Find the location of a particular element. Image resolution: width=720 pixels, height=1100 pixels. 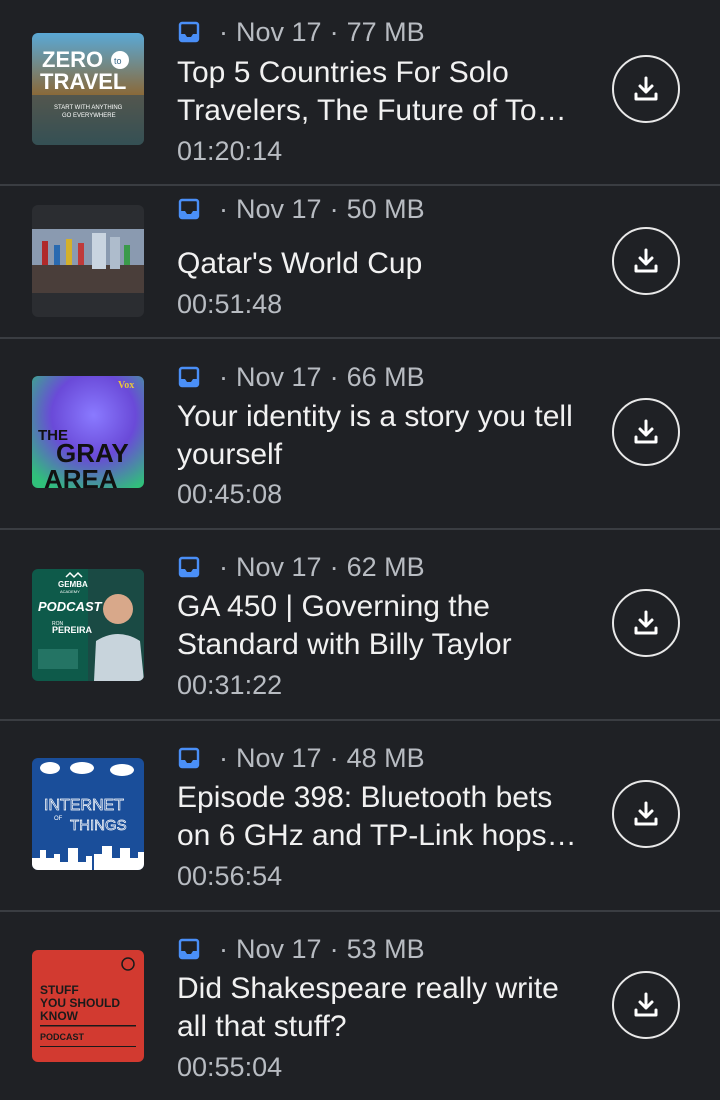

episode-meta: · Nov 17 · 62 MB is located at coordinates (301, 567).